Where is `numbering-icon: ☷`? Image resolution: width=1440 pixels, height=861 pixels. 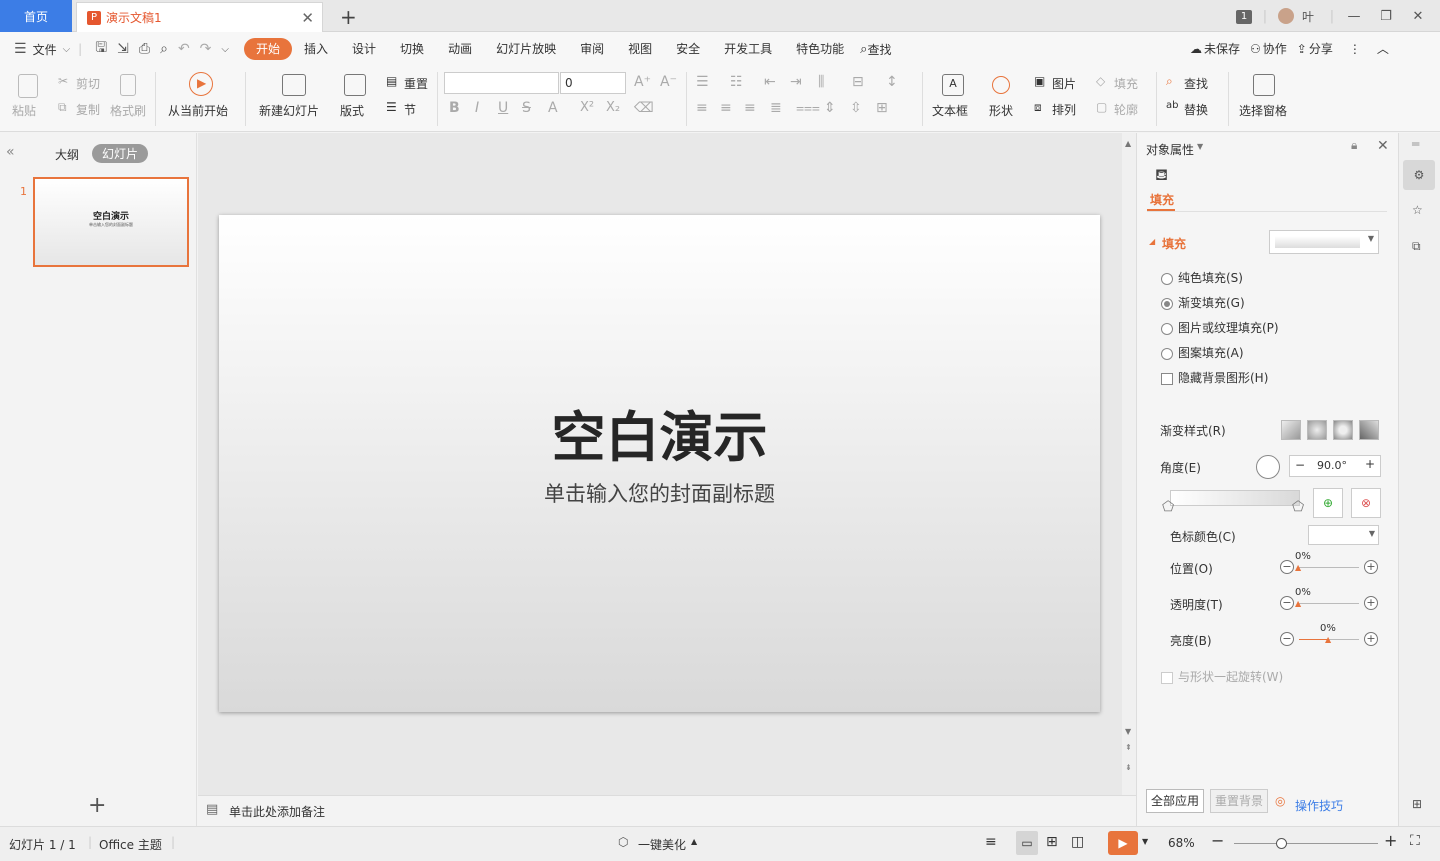
numbering-icon: ☷ is located at coordinates (736, 82).